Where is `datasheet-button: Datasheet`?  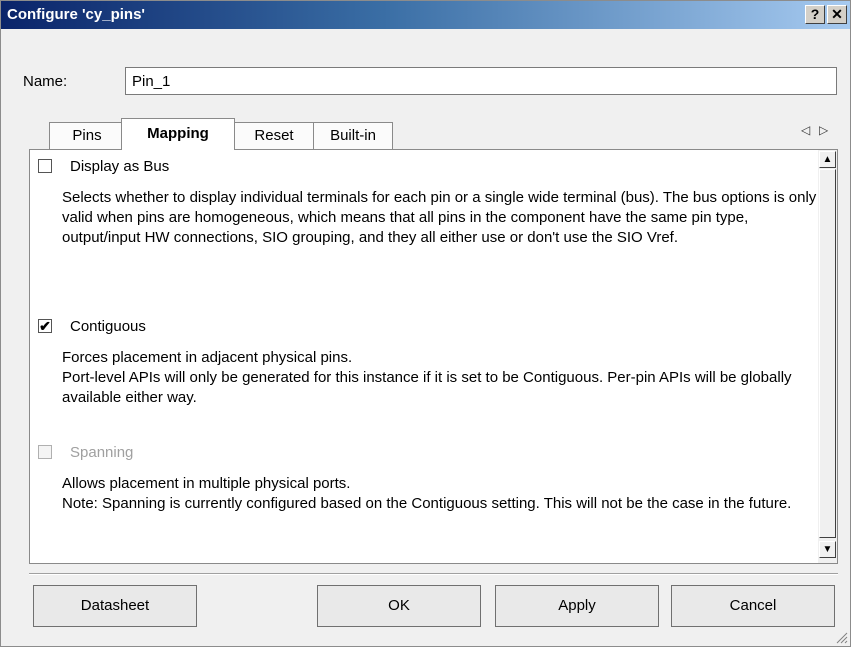 datasheet-button: Datasheet is located at coordinates (115, 606).